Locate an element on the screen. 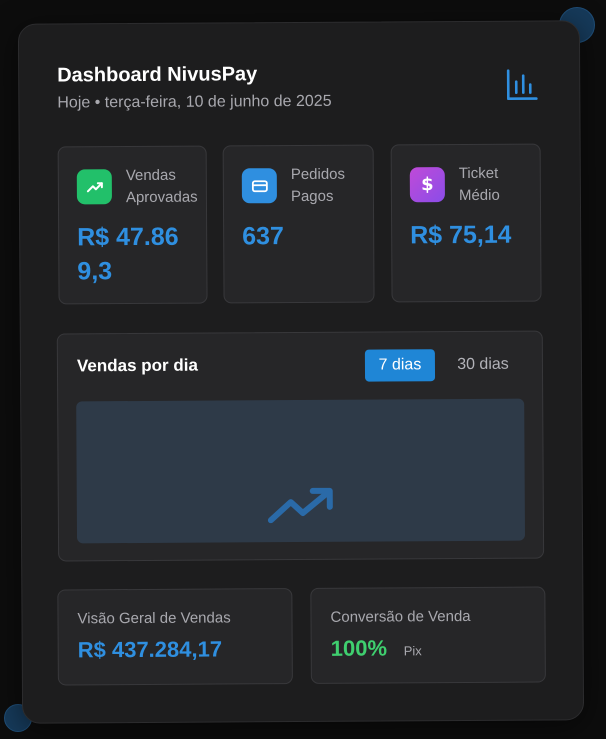  stat-card-average-ticket: $ Ticket Médio R$ 75,14 is located at coordinates (466, 223).